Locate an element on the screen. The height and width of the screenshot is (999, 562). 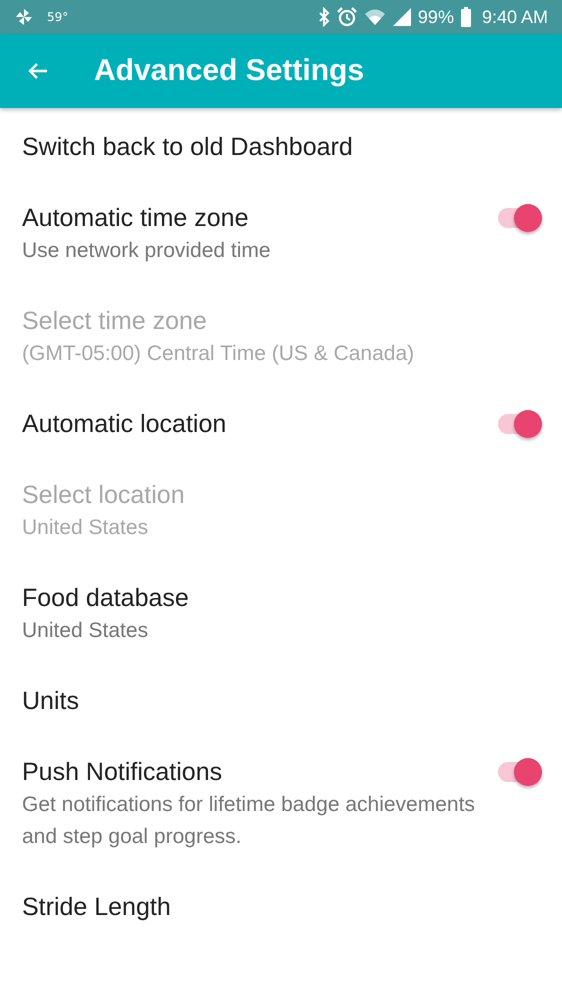
setting-title: Switch back to old Dashboard is located at coordinates (280, 147).